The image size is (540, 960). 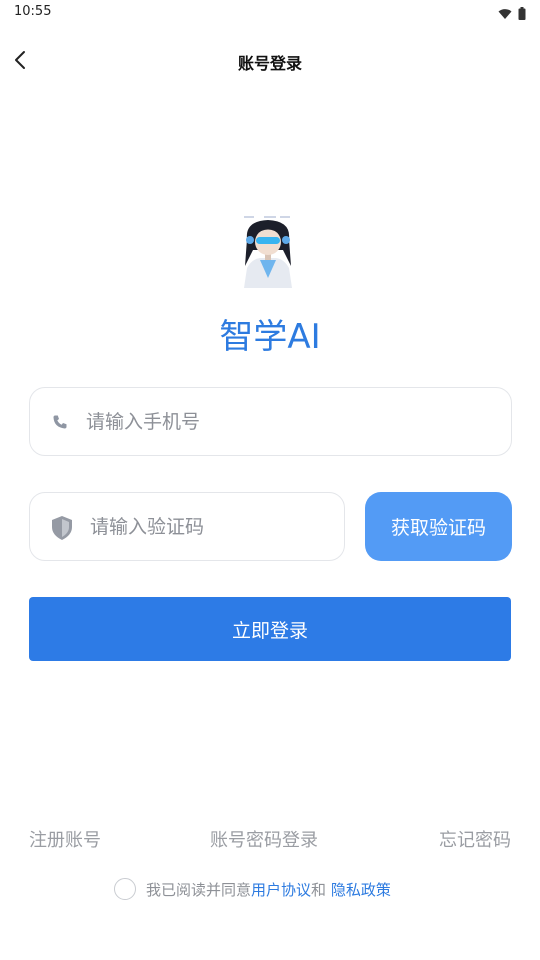 I want to click on register-link: 注册账号, so click(x=65, y=839).